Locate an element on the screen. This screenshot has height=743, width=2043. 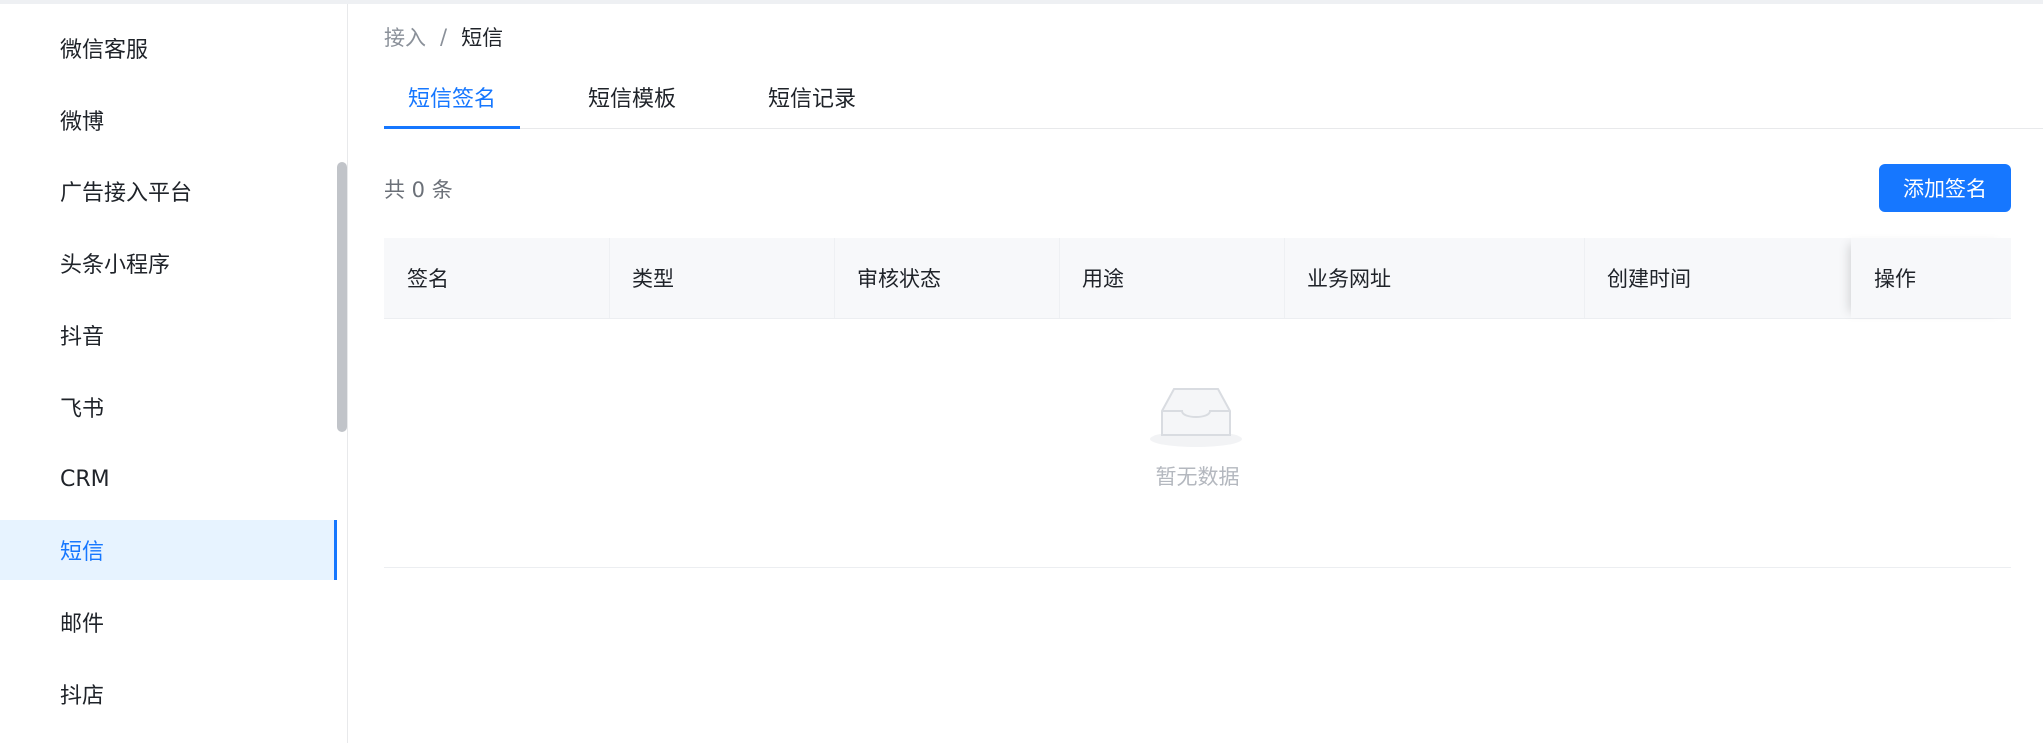
sidebar-item-label: 抖音 is located at coordinates (82, 337).